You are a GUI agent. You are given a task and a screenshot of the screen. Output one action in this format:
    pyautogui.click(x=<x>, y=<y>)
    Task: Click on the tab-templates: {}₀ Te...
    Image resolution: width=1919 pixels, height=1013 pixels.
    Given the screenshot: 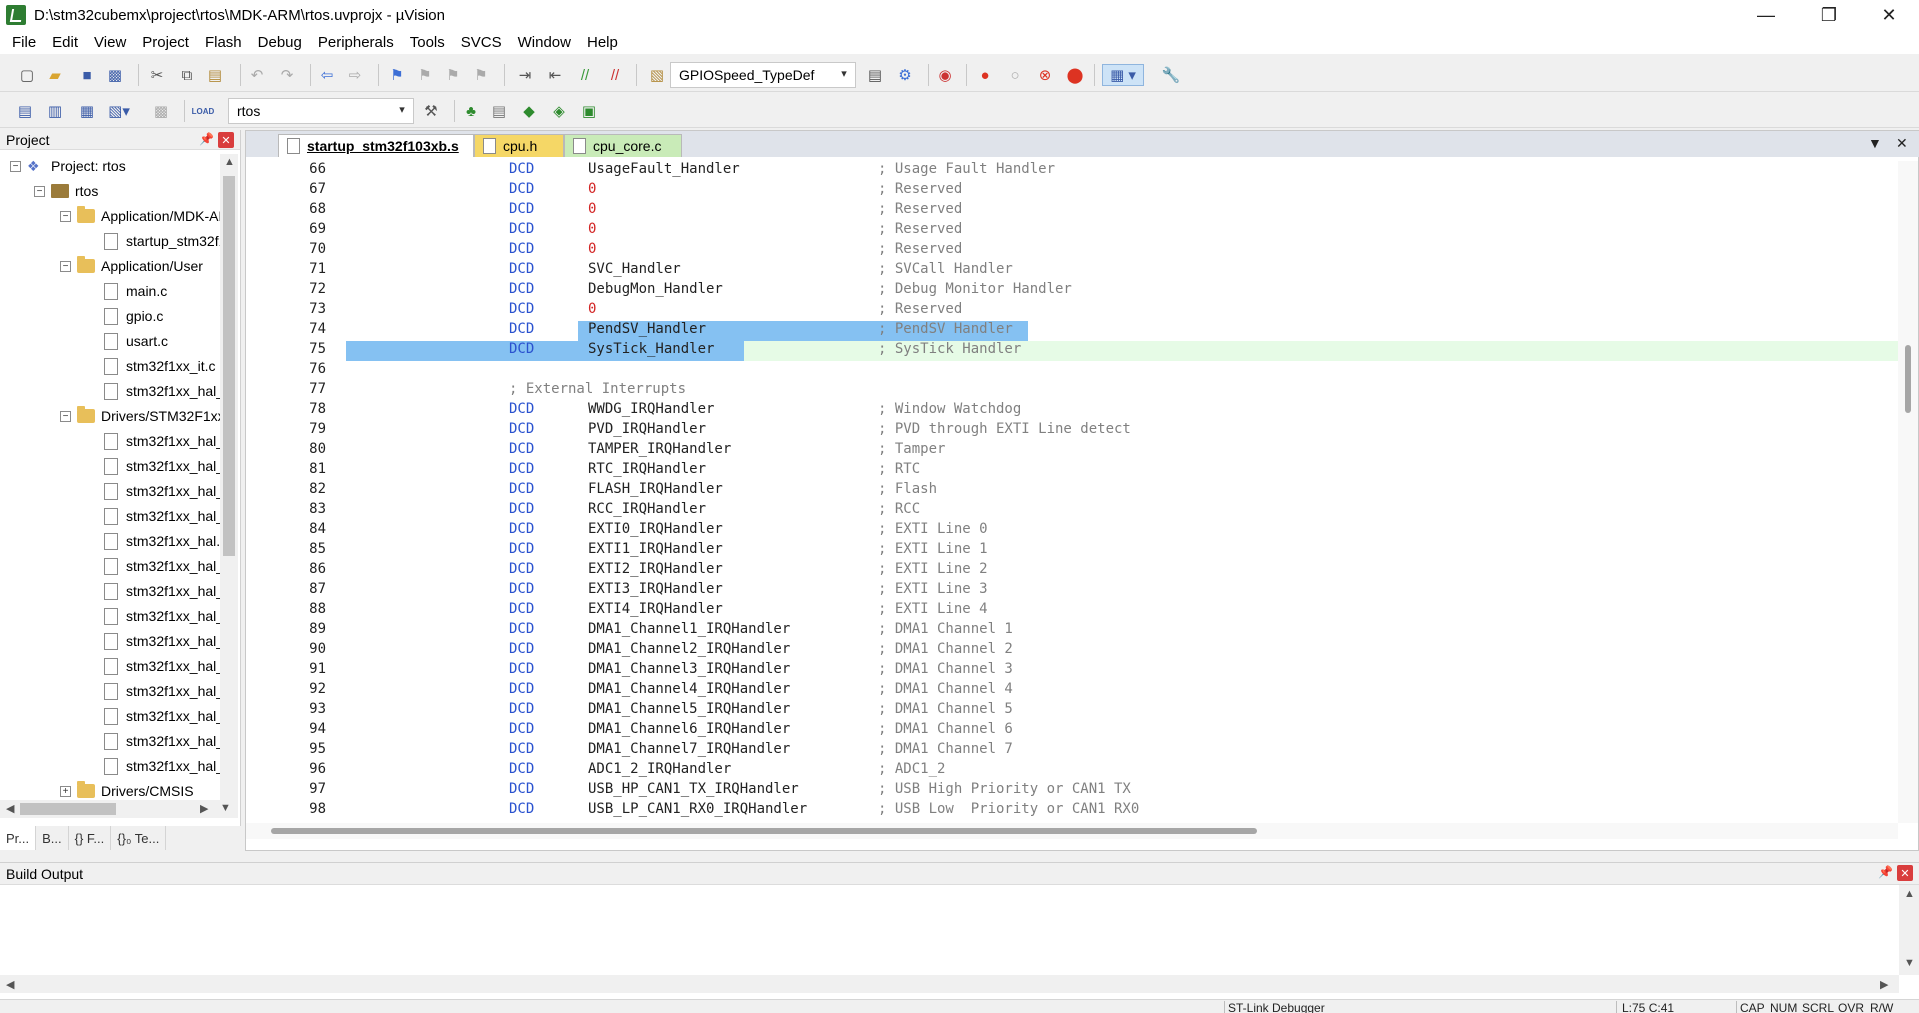 What is the action you would take?
    pyautogui.click(x=139, y=838)
    